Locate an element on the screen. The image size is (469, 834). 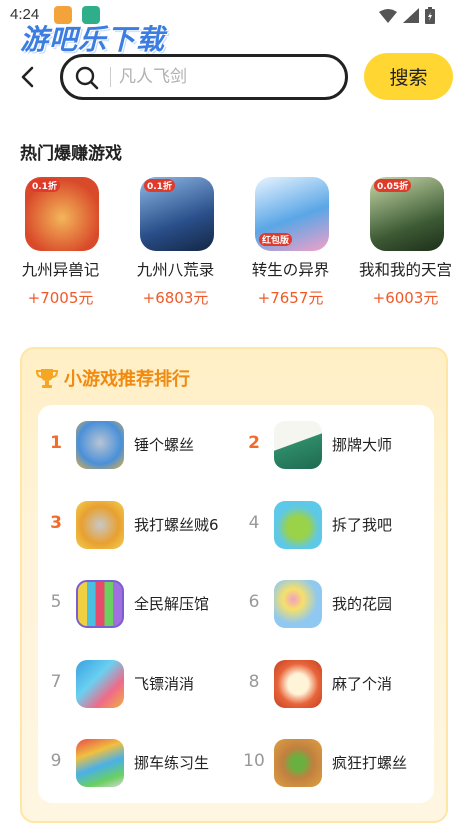
hot-game-reward: +6803元 is located at coordinates (175, 298).